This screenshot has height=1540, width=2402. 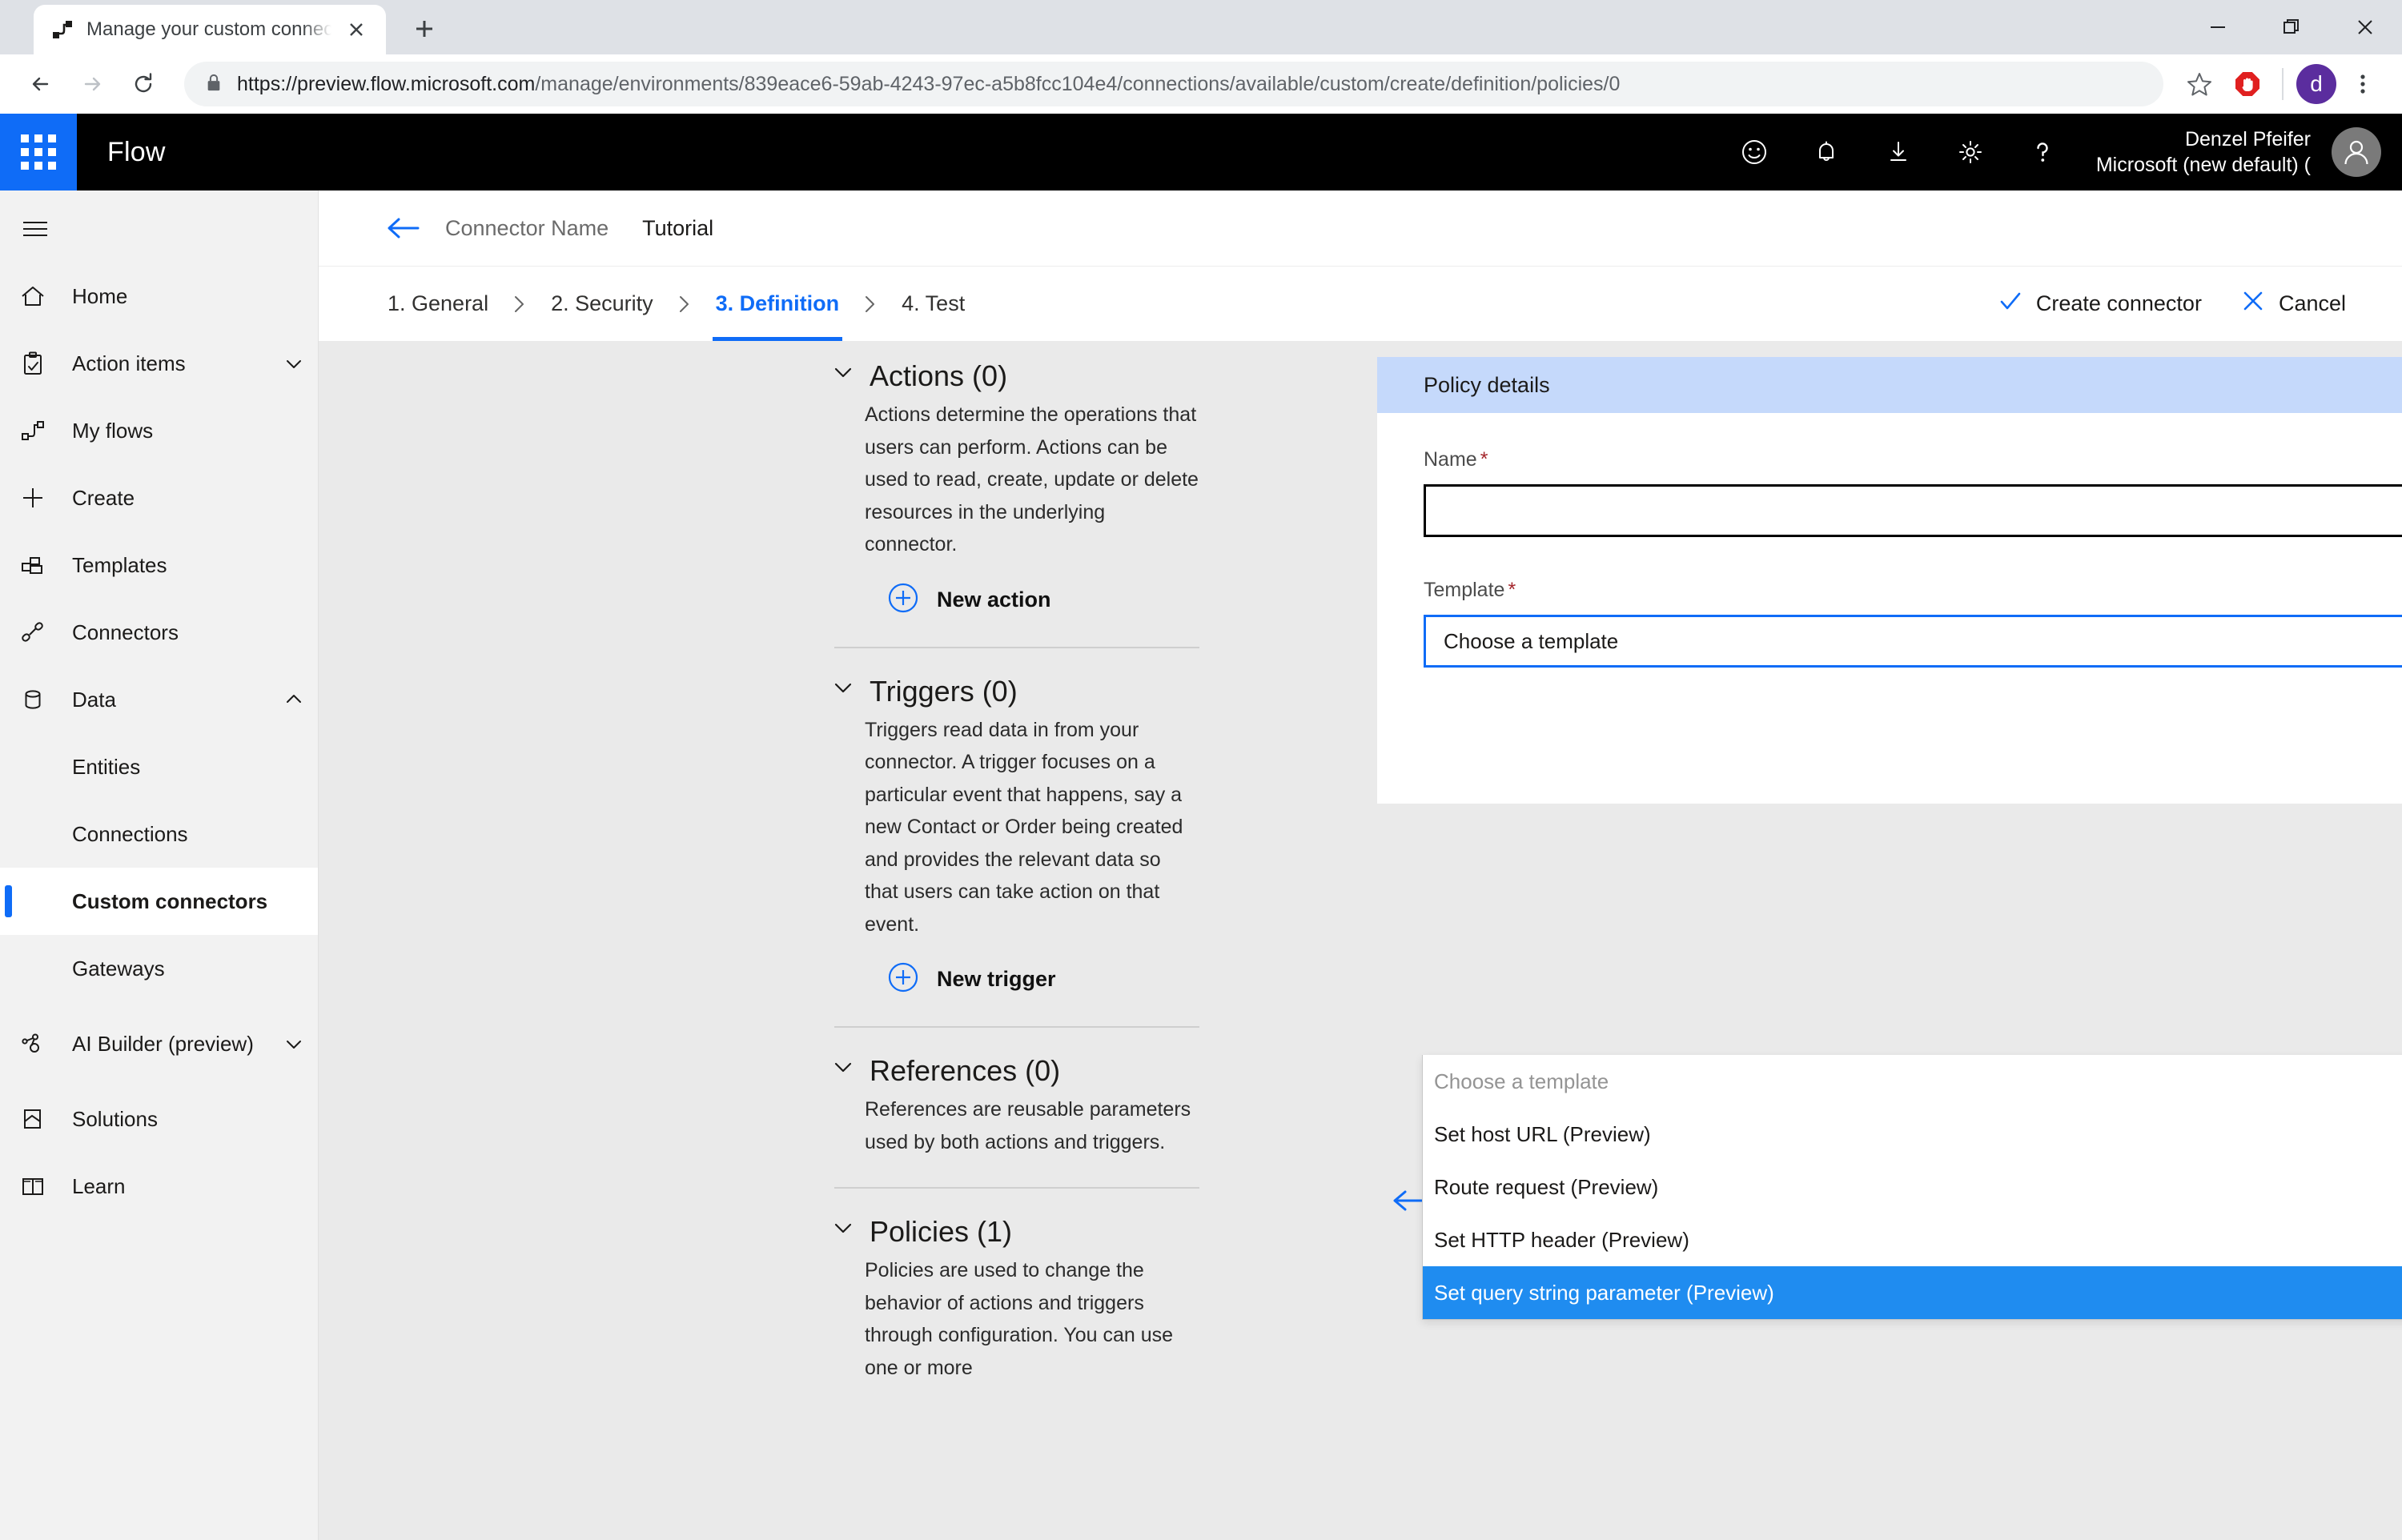 I want to click on back-arrow-icon, so click(x=402, y=229).